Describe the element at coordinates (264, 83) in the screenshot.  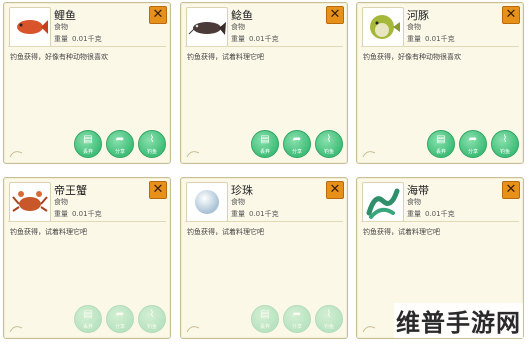
I see `item-card-catfish: 鲶鱼 食物 重量 0.01千克 ✕ 钓鱼获得，试着料理它吧 ▤ 丢弃 ➦ 分享 ⌇ 钓鱼` at that location.